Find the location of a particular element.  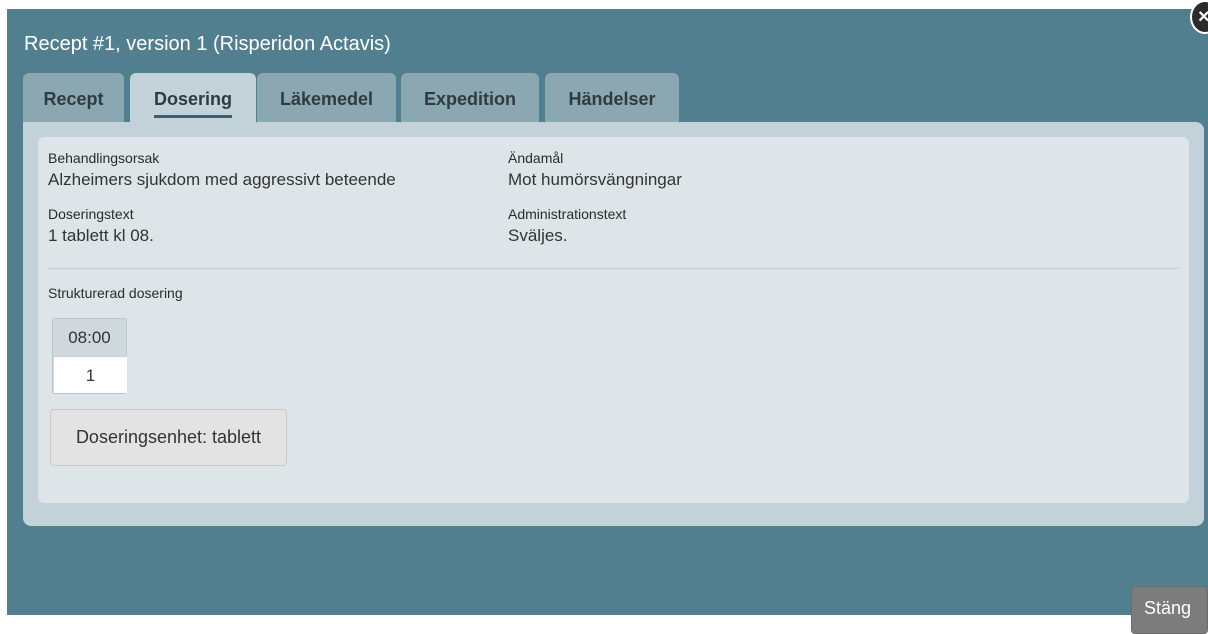

tab-label: Läkemedel is located at coordinates (326, 99).